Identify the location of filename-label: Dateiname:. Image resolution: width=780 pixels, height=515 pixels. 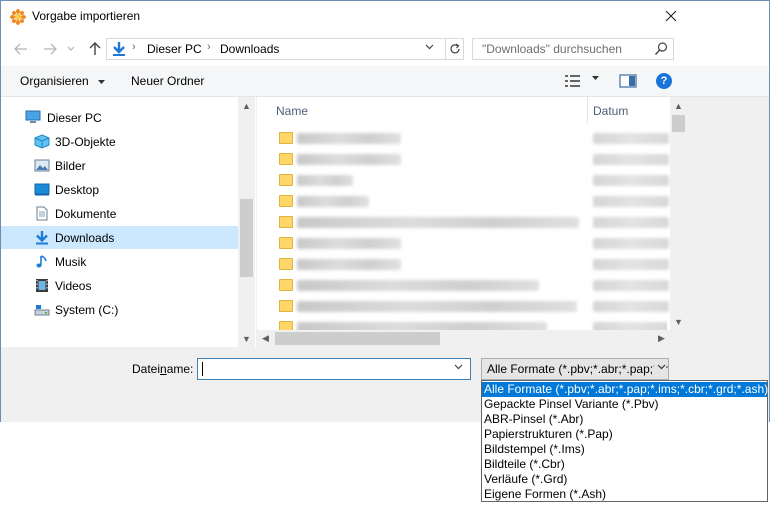
(163, 369).